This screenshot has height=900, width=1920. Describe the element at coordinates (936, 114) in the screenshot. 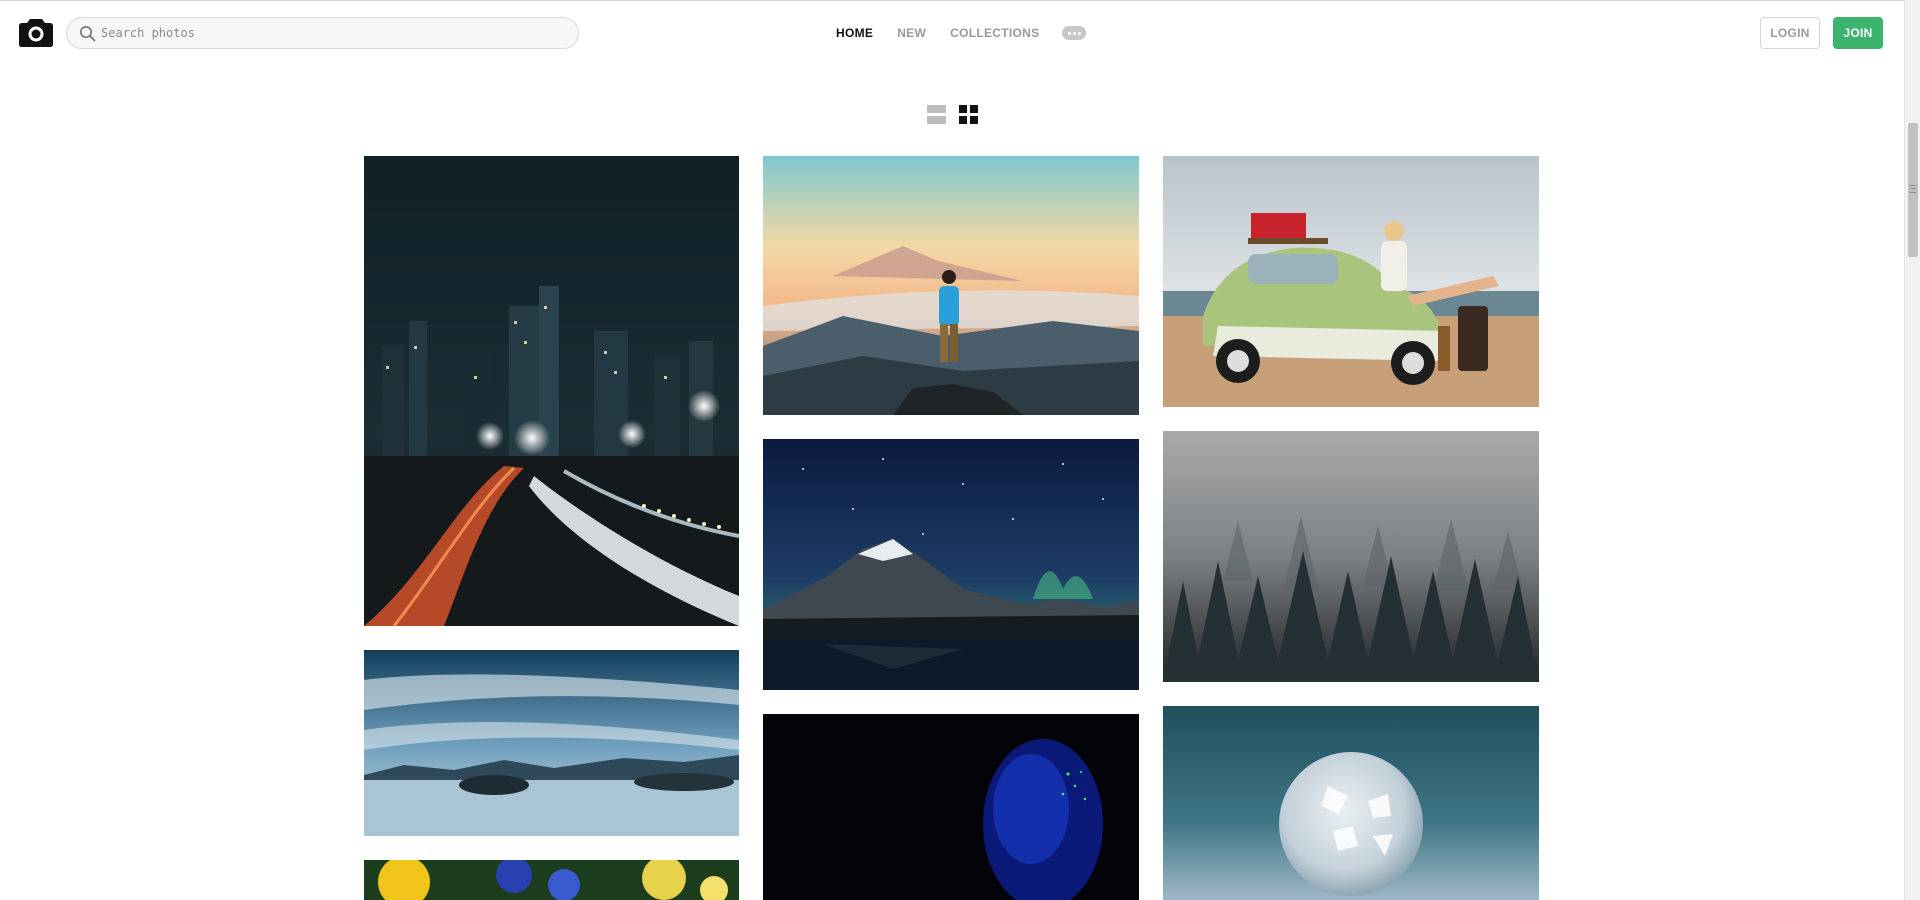

I see `list-view-icon` at that location.